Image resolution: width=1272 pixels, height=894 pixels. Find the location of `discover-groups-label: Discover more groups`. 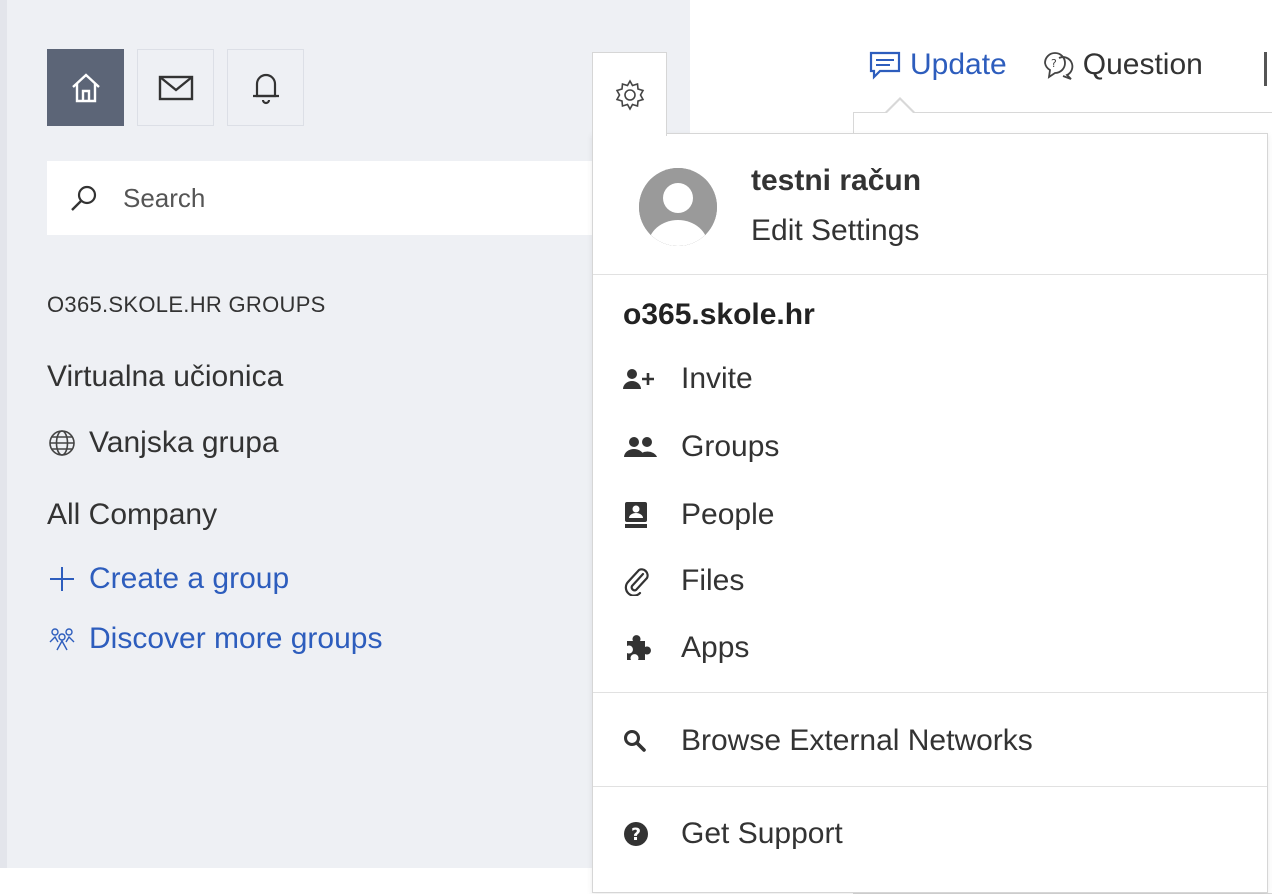

discover-groups-label: Discover more groups is located at coordinates (236, 638).